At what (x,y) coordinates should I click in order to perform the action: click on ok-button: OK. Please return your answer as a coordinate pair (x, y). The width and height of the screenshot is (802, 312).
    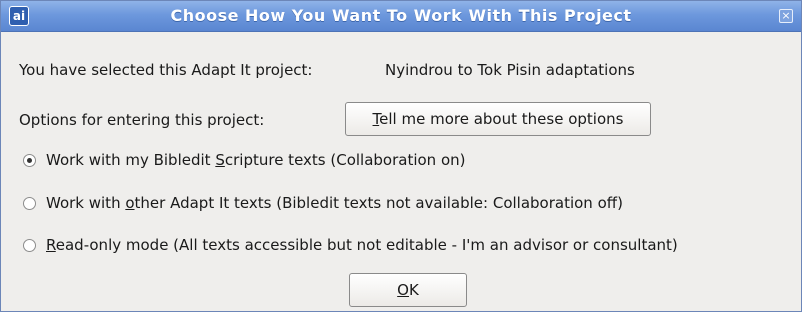
    Looking at the image, I should click on (408, 290).